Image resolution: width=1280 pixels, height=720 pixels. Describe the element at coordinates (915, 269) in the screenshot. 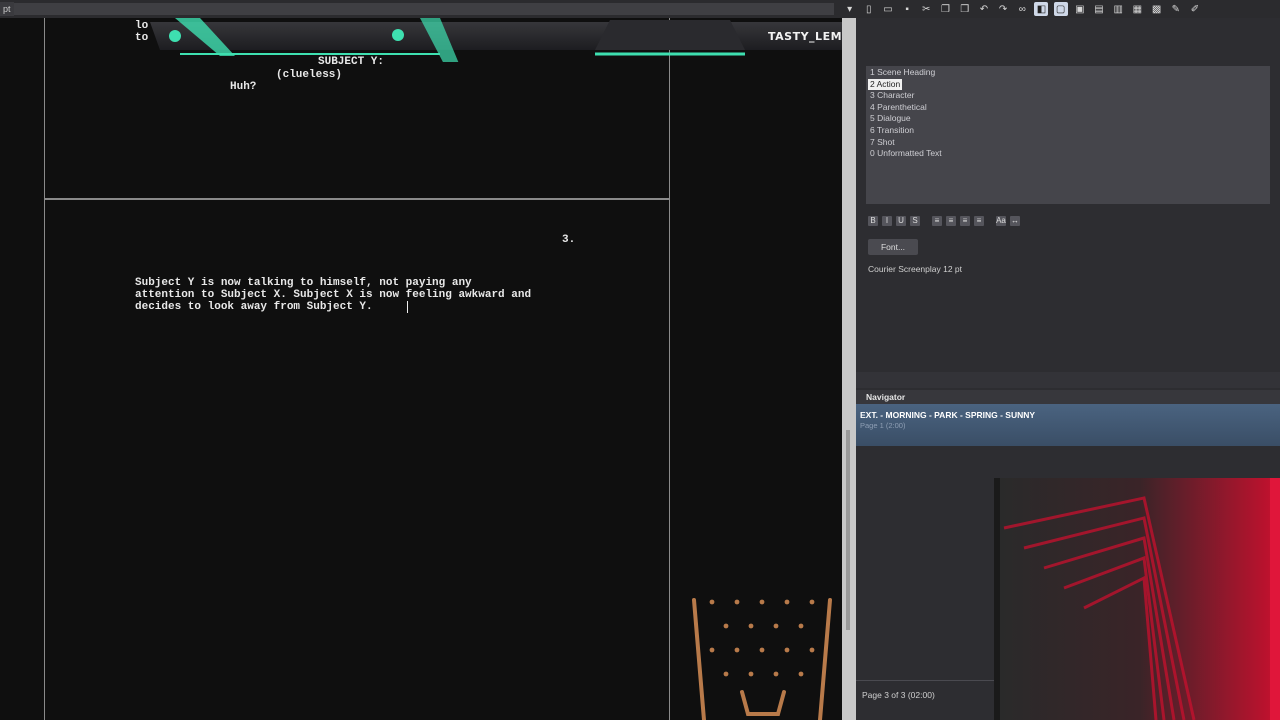

I see `font-info-label: Courier Screenplay 12 pt` at that location.